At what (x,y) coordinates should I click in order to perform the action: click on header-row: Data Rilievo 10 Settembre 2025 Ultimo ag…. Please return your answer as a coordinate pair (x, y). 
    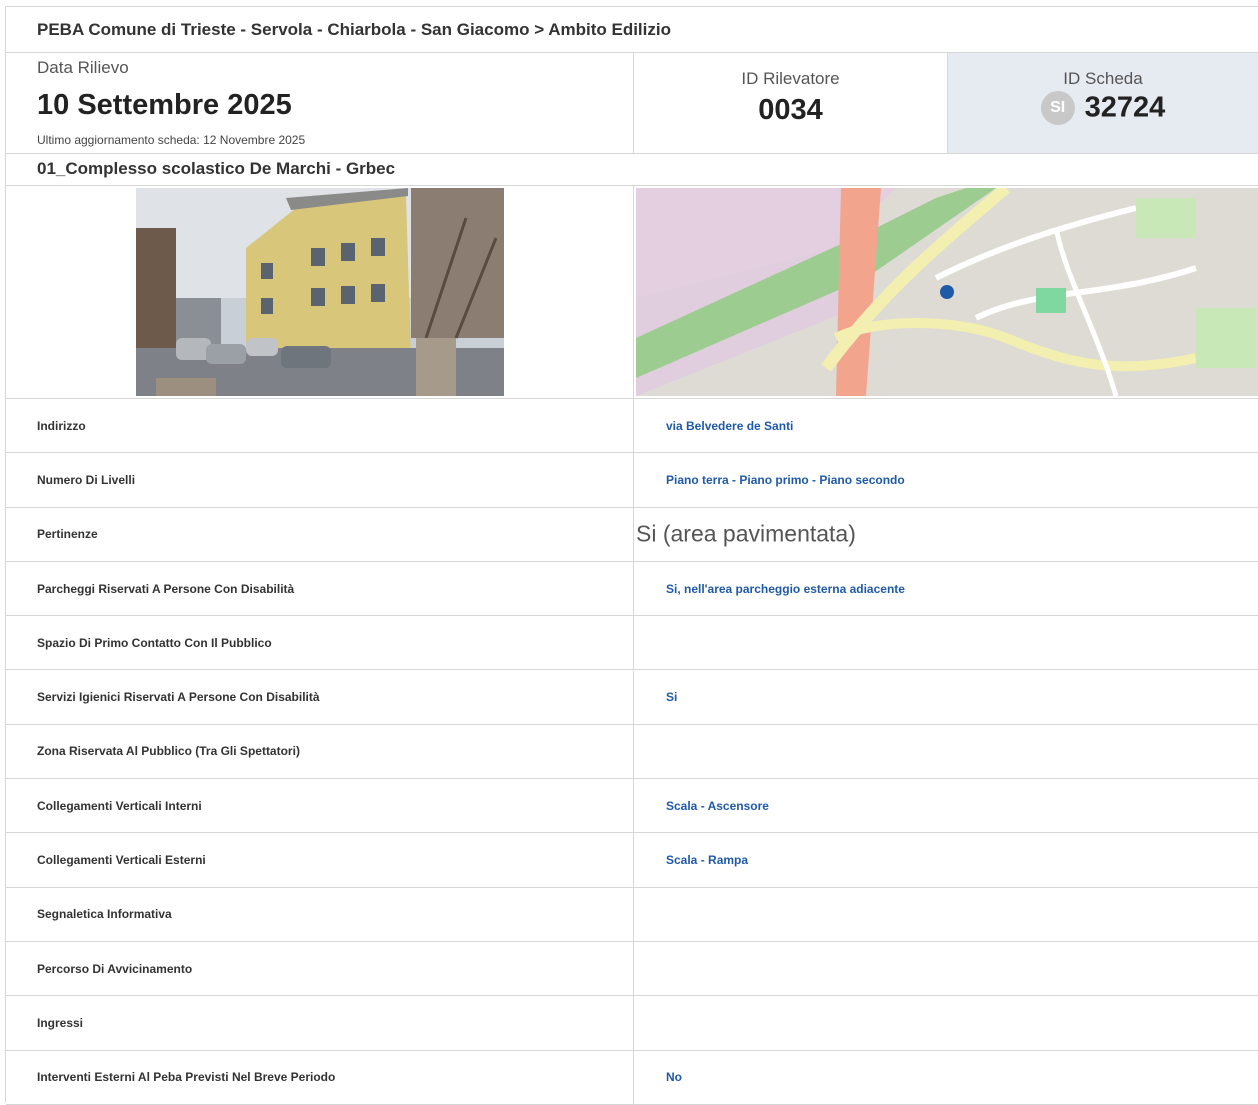
    Looking at the image, I should click on (632, 103).